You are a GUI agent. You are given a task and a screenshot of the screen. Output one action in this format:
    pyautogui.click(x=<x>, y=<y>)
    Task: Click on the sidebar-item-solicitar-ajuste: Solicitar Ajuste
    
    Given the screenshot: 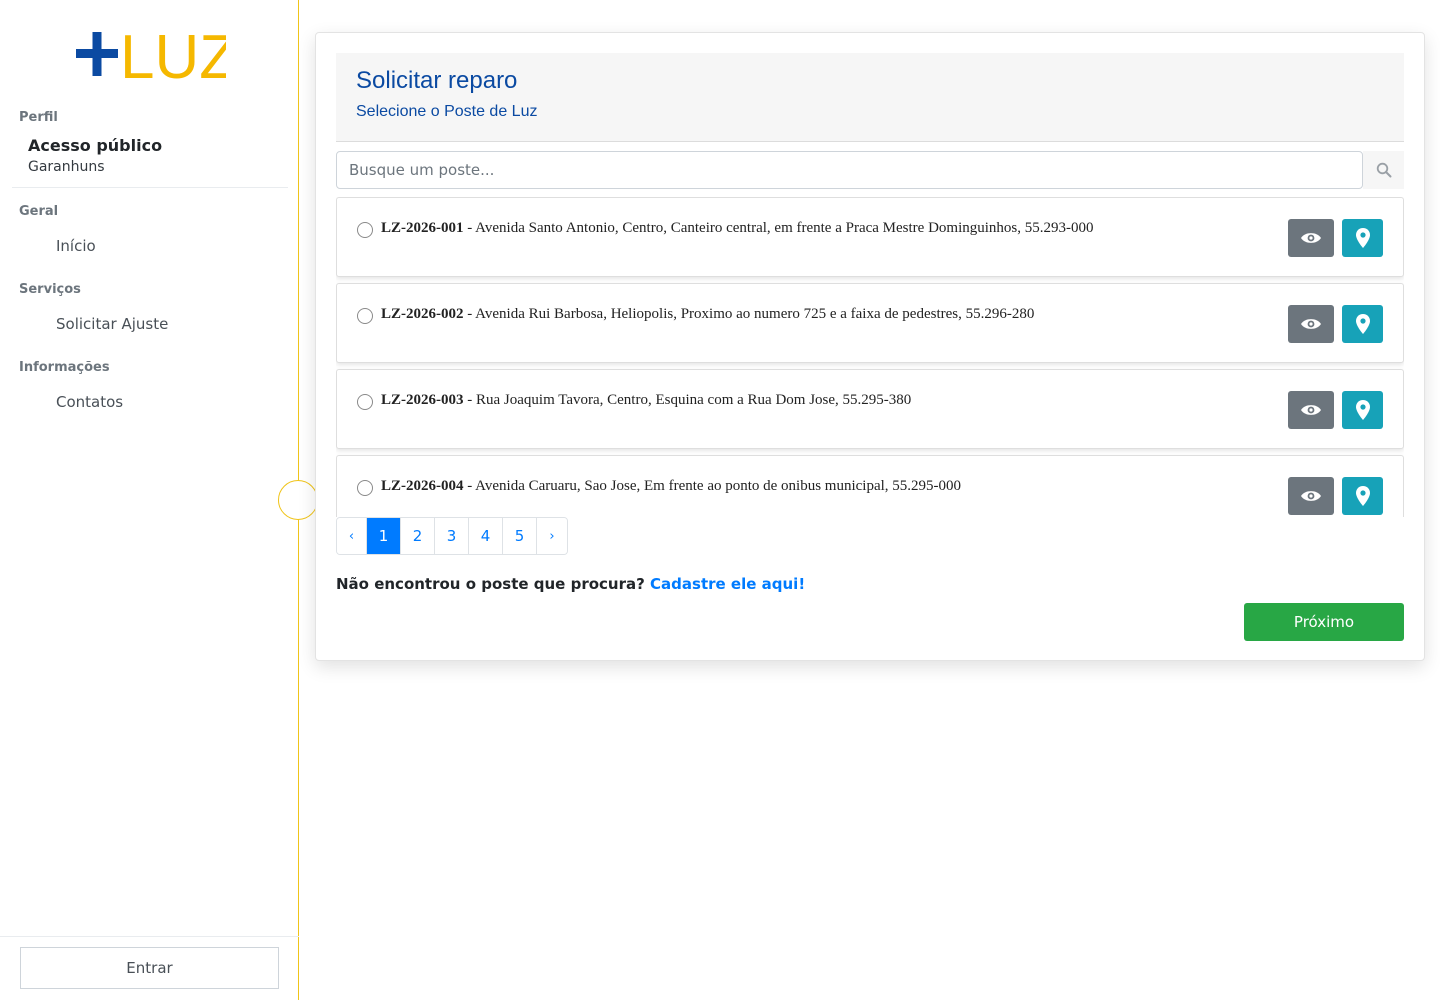 What is the action you would take?
    pyautogui.click(x=112, y=324)
    